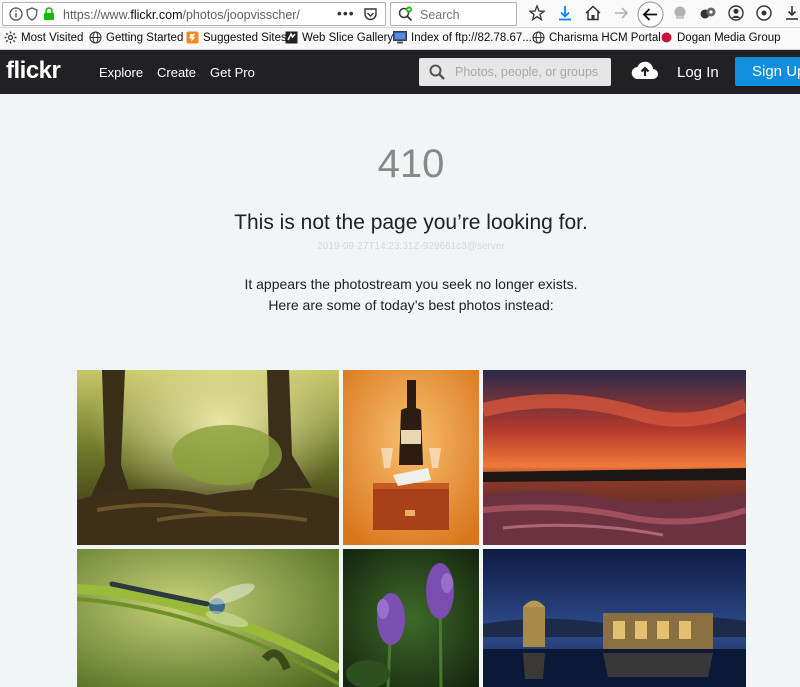  What do you see at coordinates (97, 15) in the screenshot?
I see `url-prefix: https://www.` at bounding box center [97, 15].